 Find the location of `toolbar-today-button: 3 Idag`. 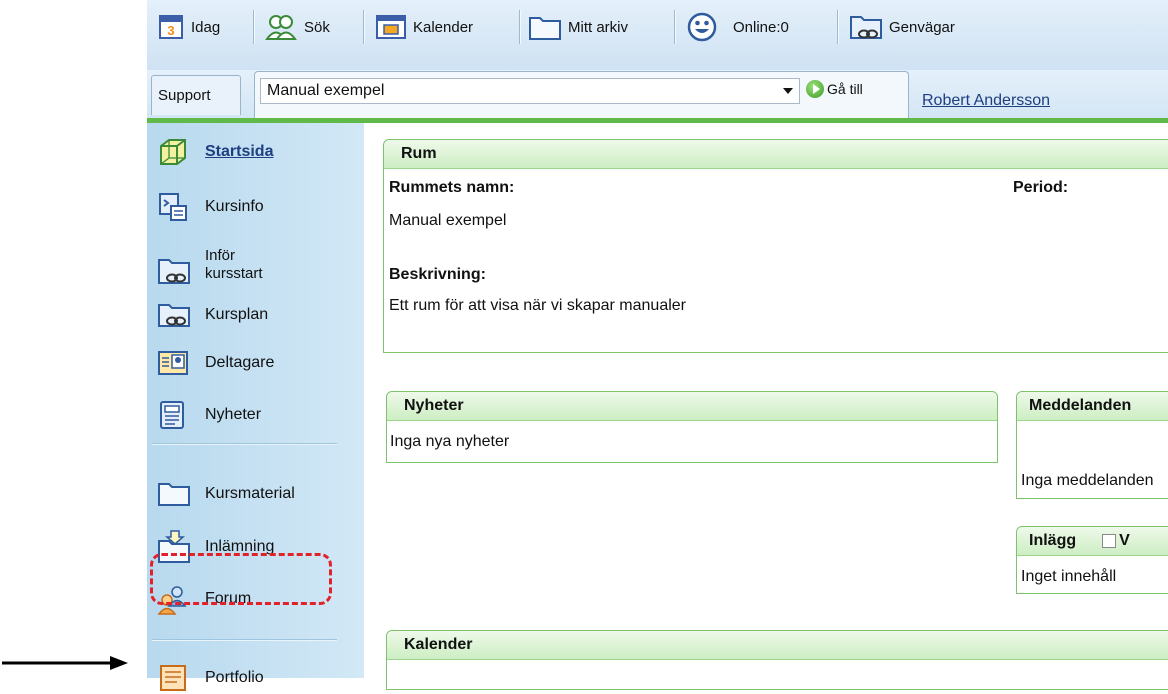

toolbar-today-button: 3 Idag is located at coordinates (188, 27).